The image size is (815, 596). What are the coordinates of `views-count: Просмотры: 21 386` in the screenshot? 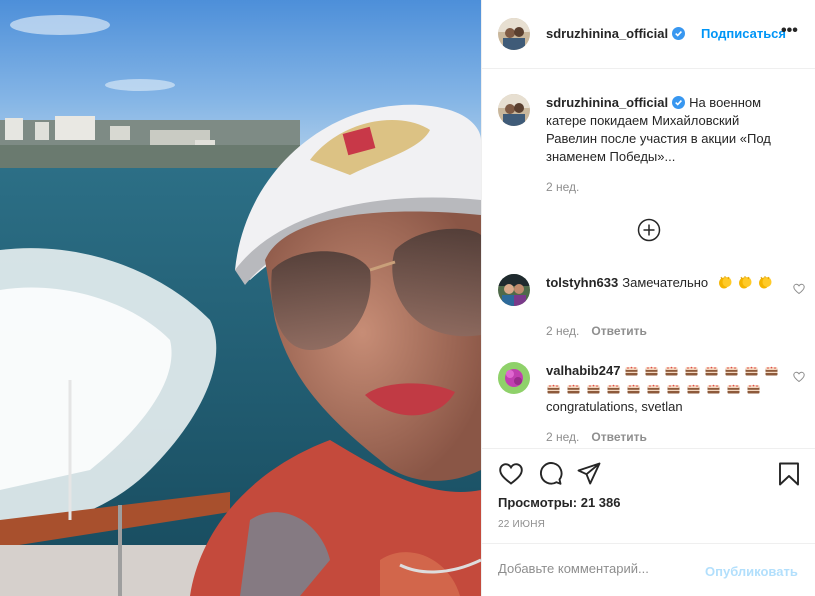 It's located at (559, 502).